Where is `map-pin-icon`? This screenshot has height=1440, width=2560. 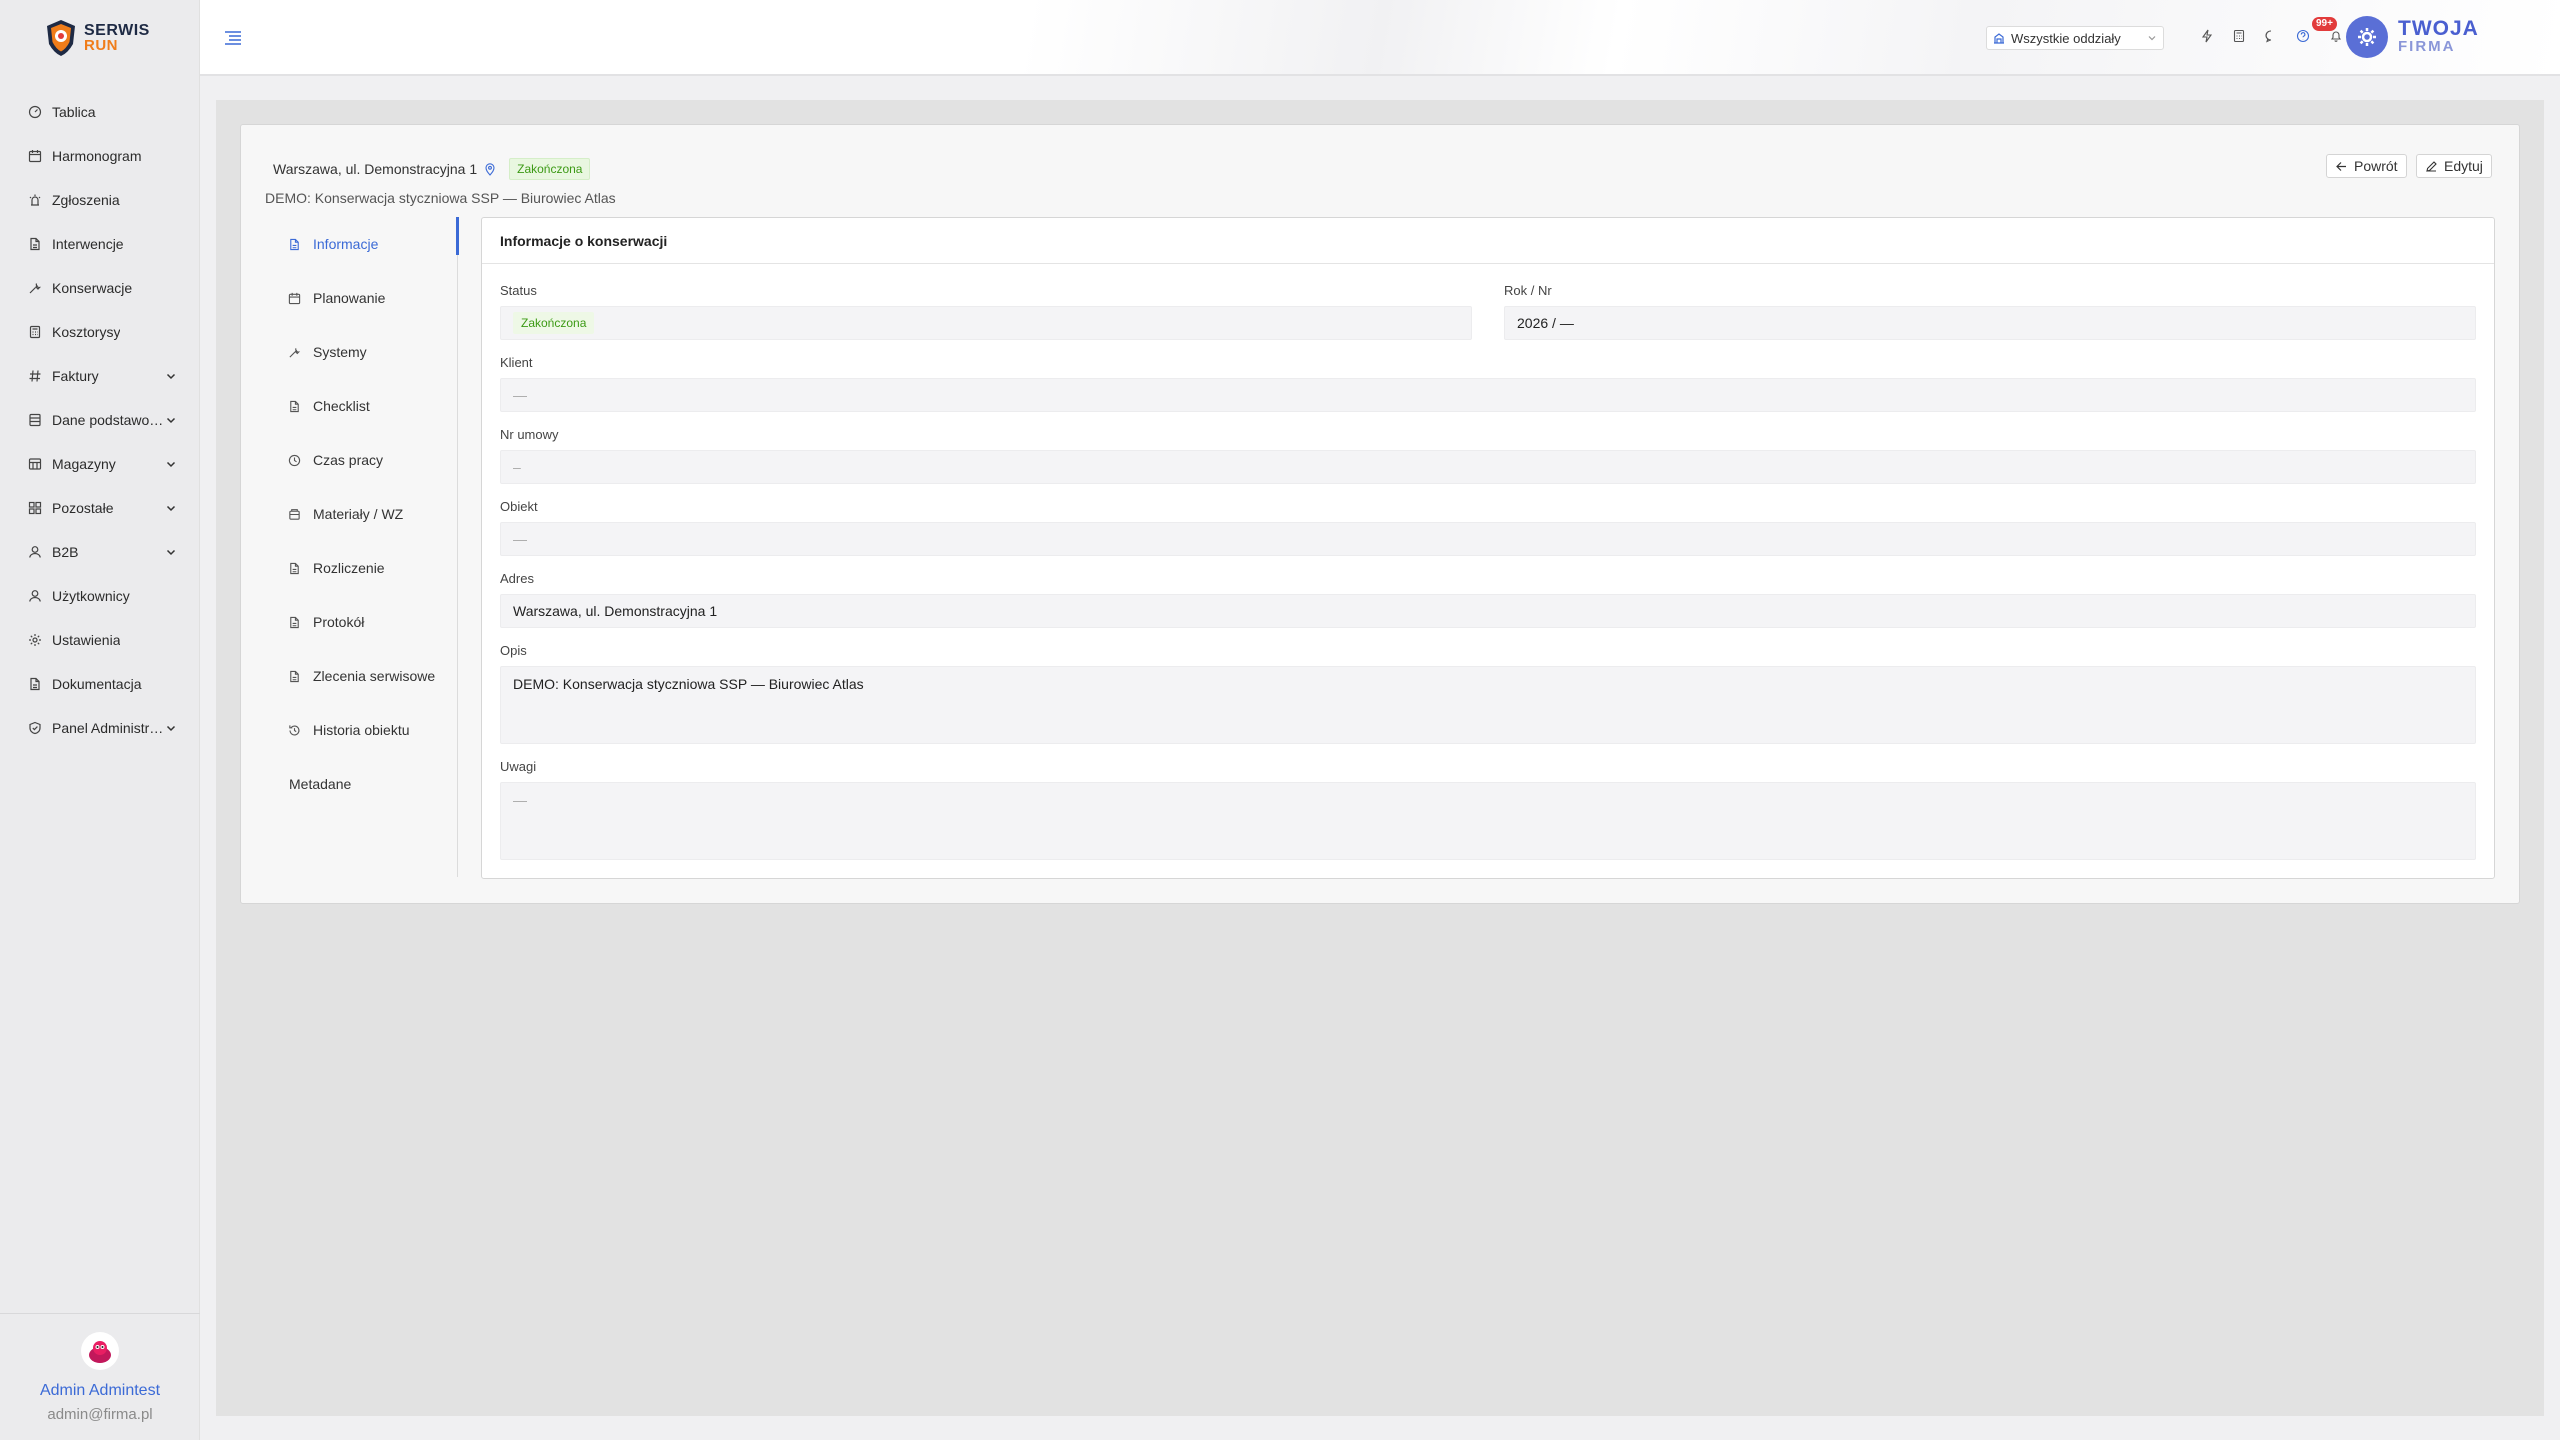 map-pin-icon is located at coordinates (490, 169).